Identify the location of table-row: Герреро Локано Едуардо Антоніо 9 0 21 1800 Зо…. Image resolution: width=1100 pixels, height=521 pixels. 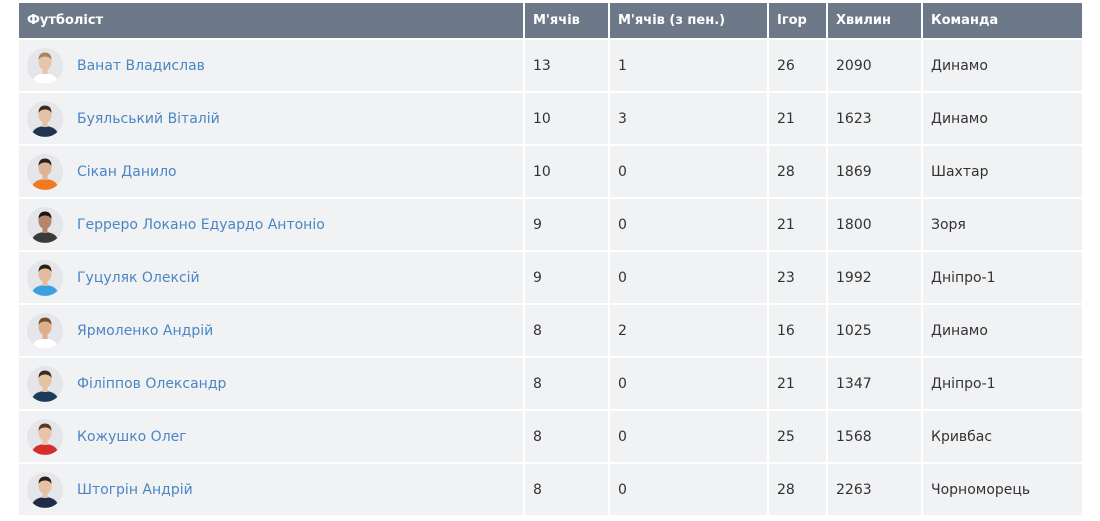
(550, 223).